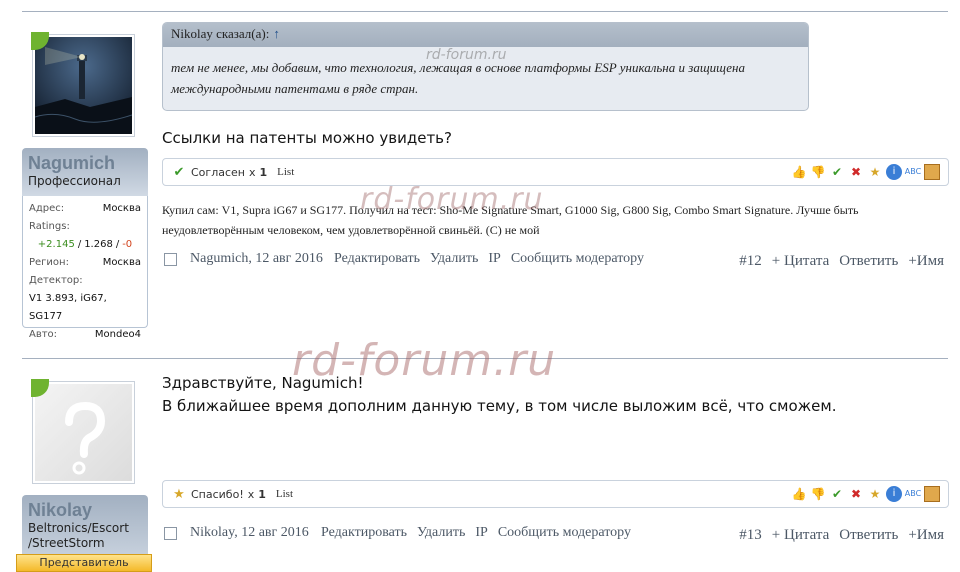  I want to click on post-separator, so click(485, 358).